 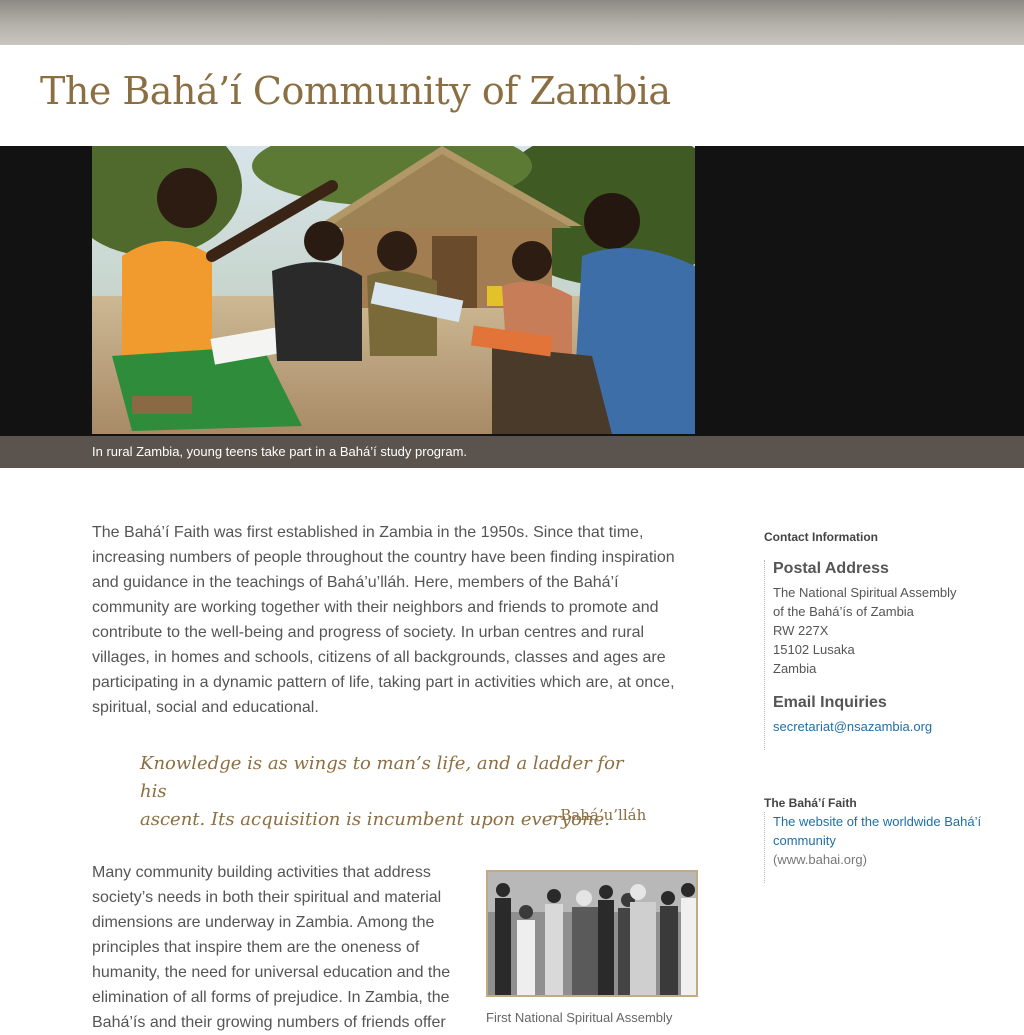 I want to click on assembly-photo-illustration, so click(x=592, y=933).